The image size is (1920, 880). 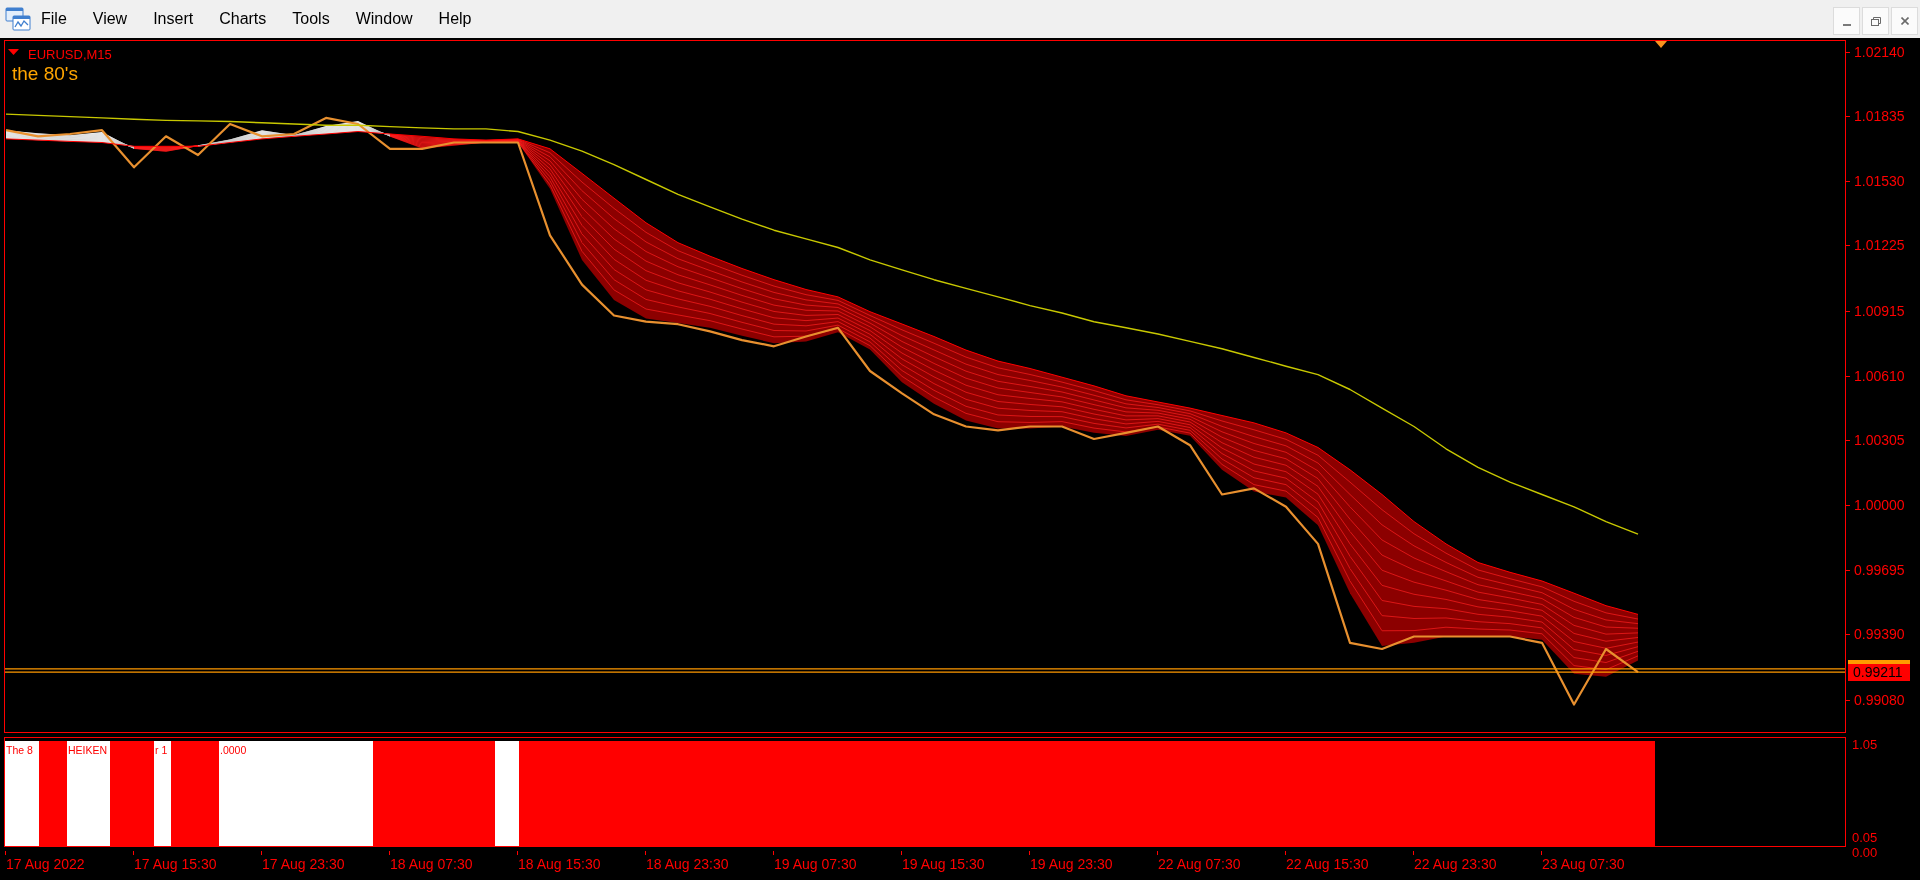 I want to click on indicator-label: HEIKEN, so click(x=88, y=750).